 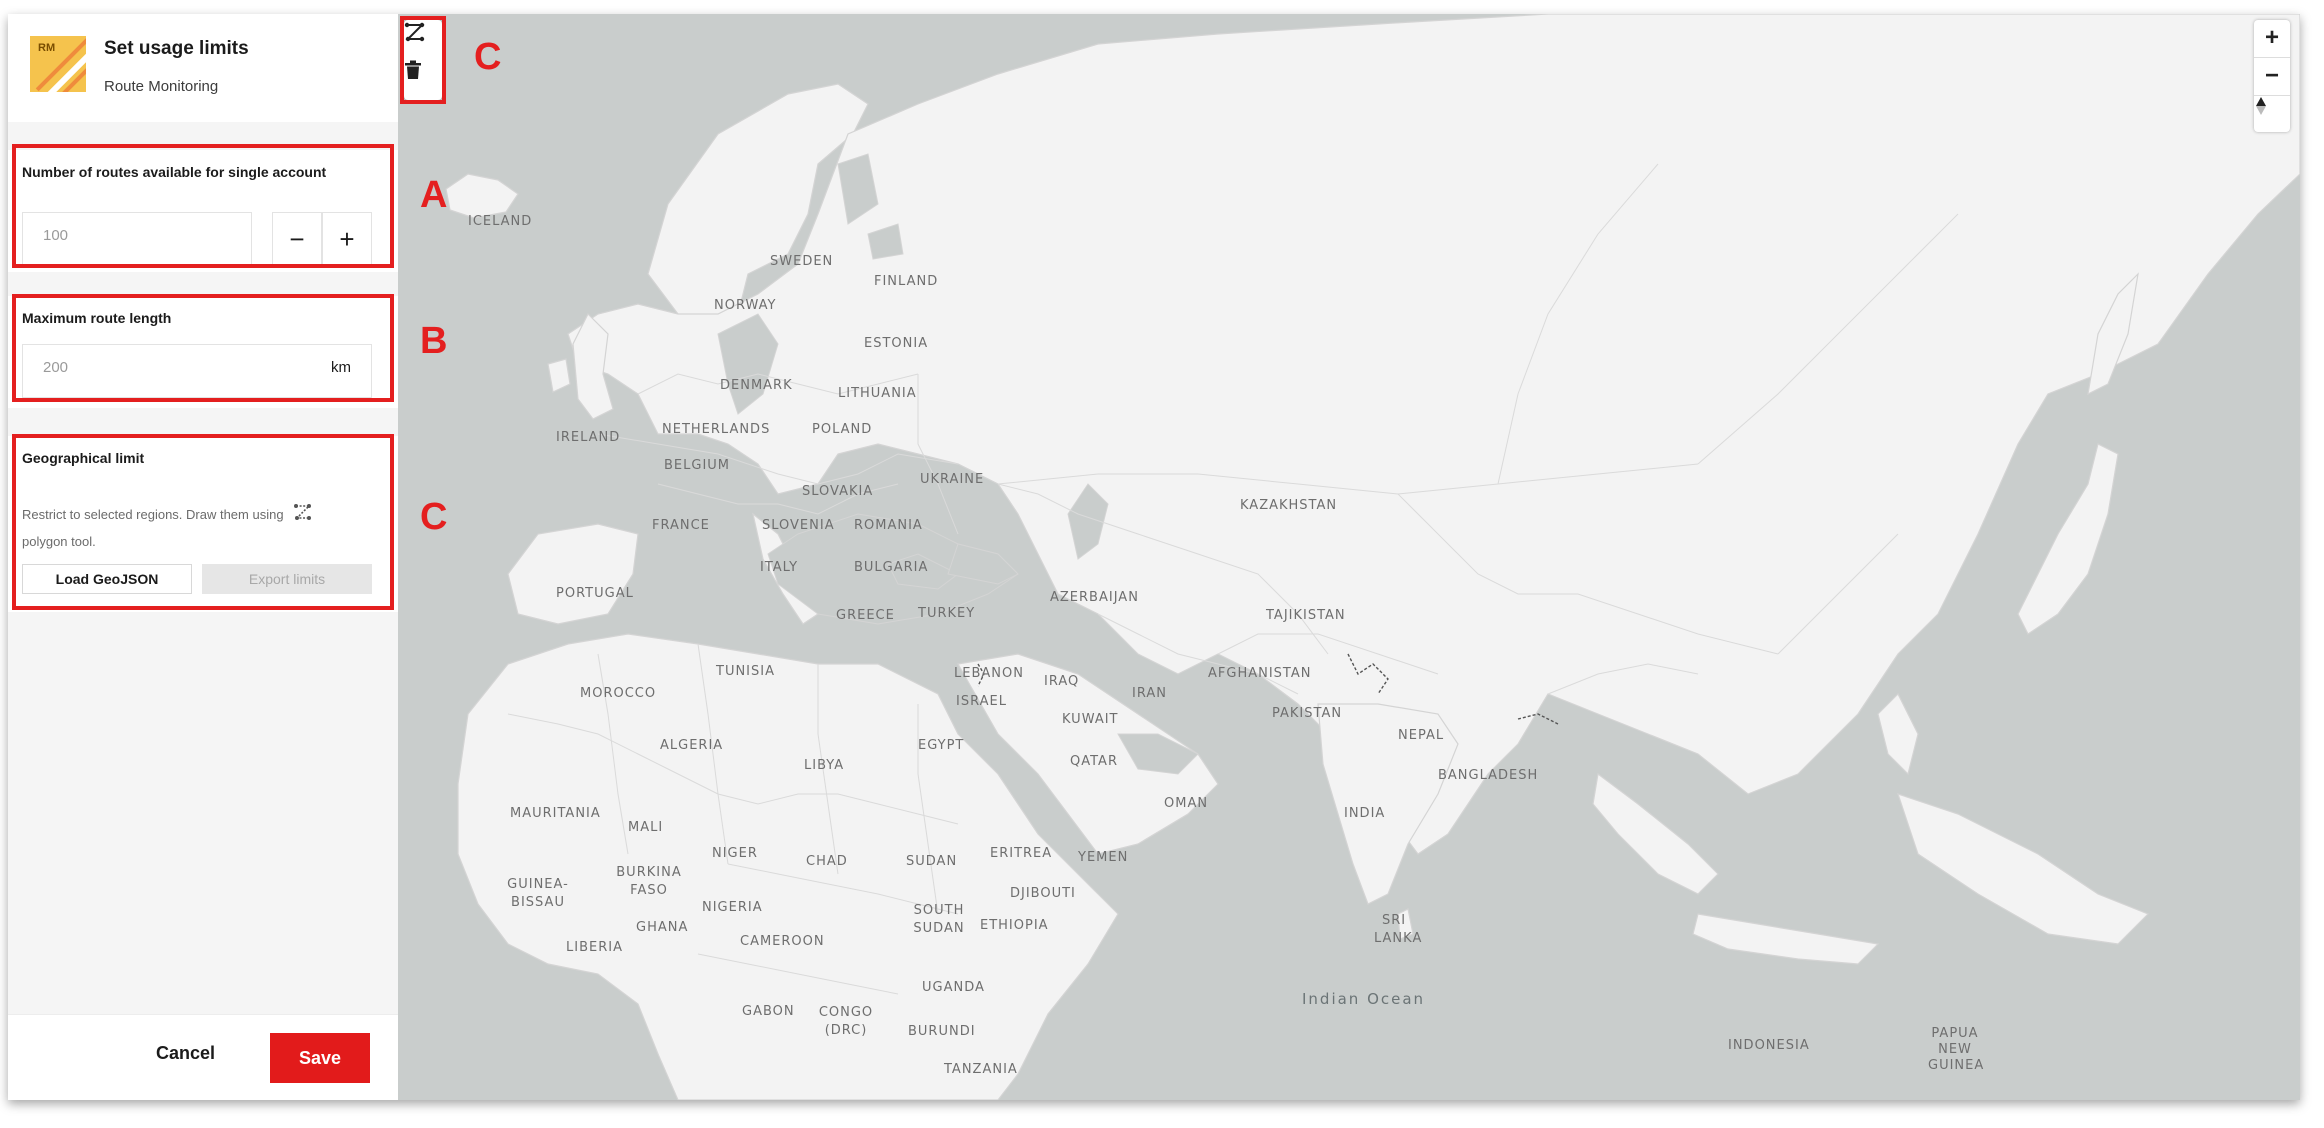 What do you see at coordinates (161, 86) in the screenshot?
I see `page-subtitle: Route Monitoring` at bounding box center [161, 86].